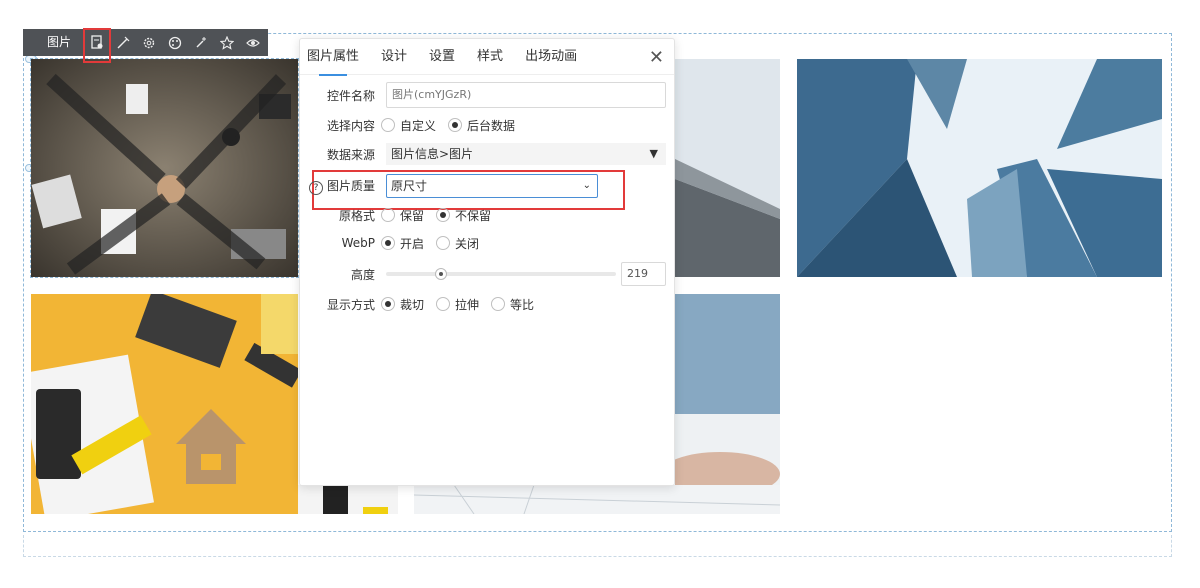 The image size is (1200, 588). What do you see at coordinates (526, 154) in the screenshot?
I see `data-source-select: 图片信息>图片 ▼` at bounding box center [526, 154].